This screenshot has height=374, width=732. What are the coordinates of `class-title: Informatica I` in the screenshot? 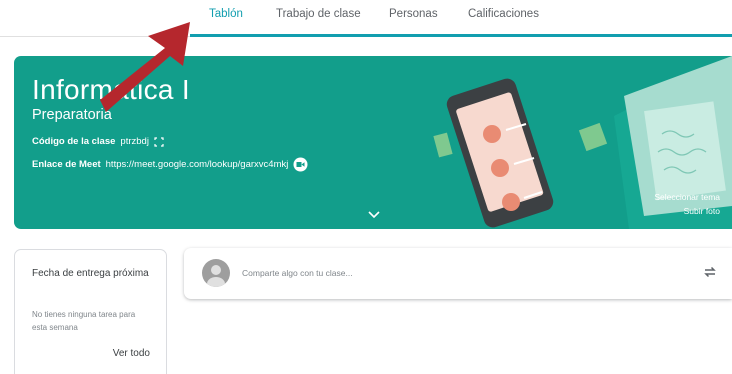 It's located at (111, 89).